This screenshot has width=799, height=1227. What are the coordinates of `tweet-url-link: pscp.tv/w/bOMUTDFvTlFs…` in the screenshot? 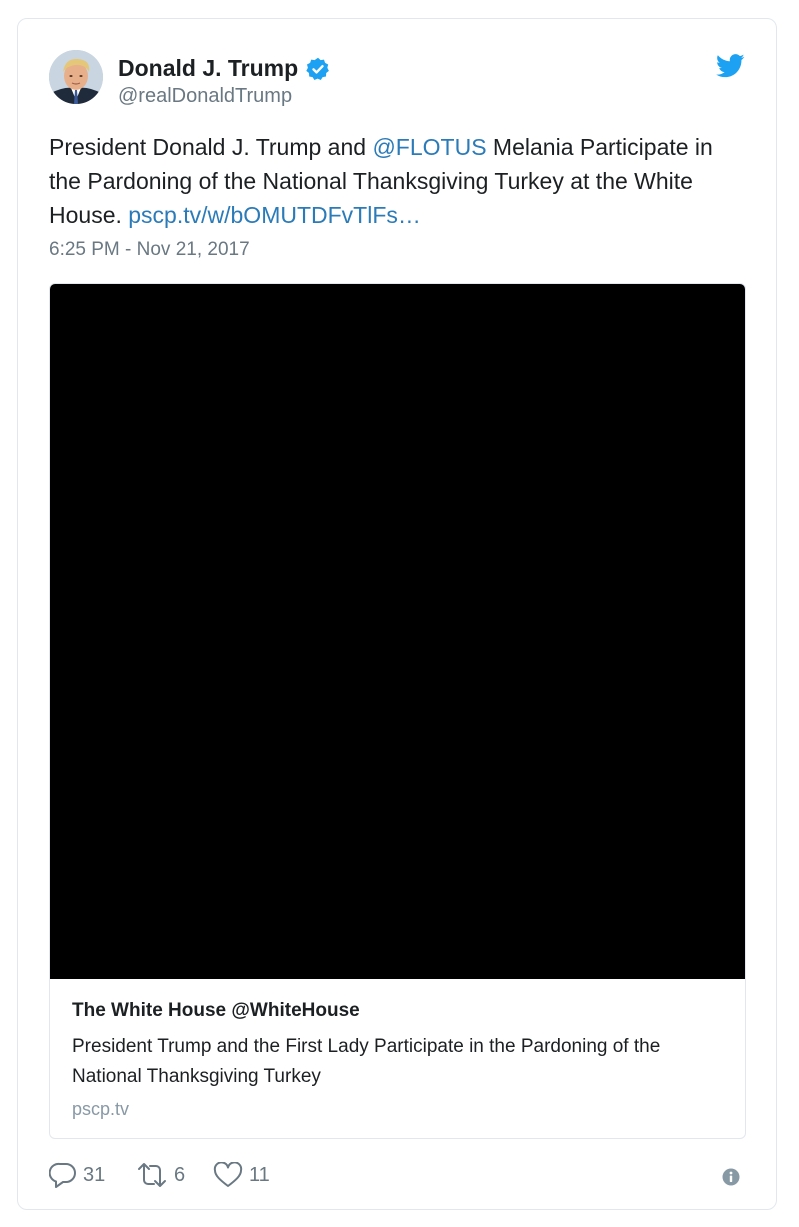 It's located at (274, 215).